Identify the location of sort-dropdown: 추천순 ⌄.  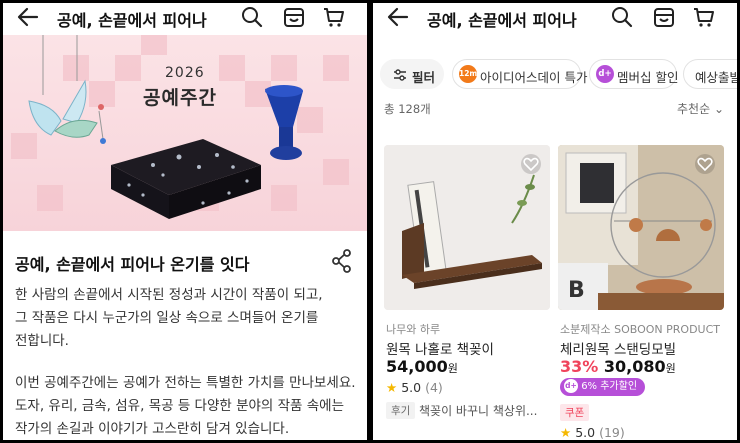
(700, 108).